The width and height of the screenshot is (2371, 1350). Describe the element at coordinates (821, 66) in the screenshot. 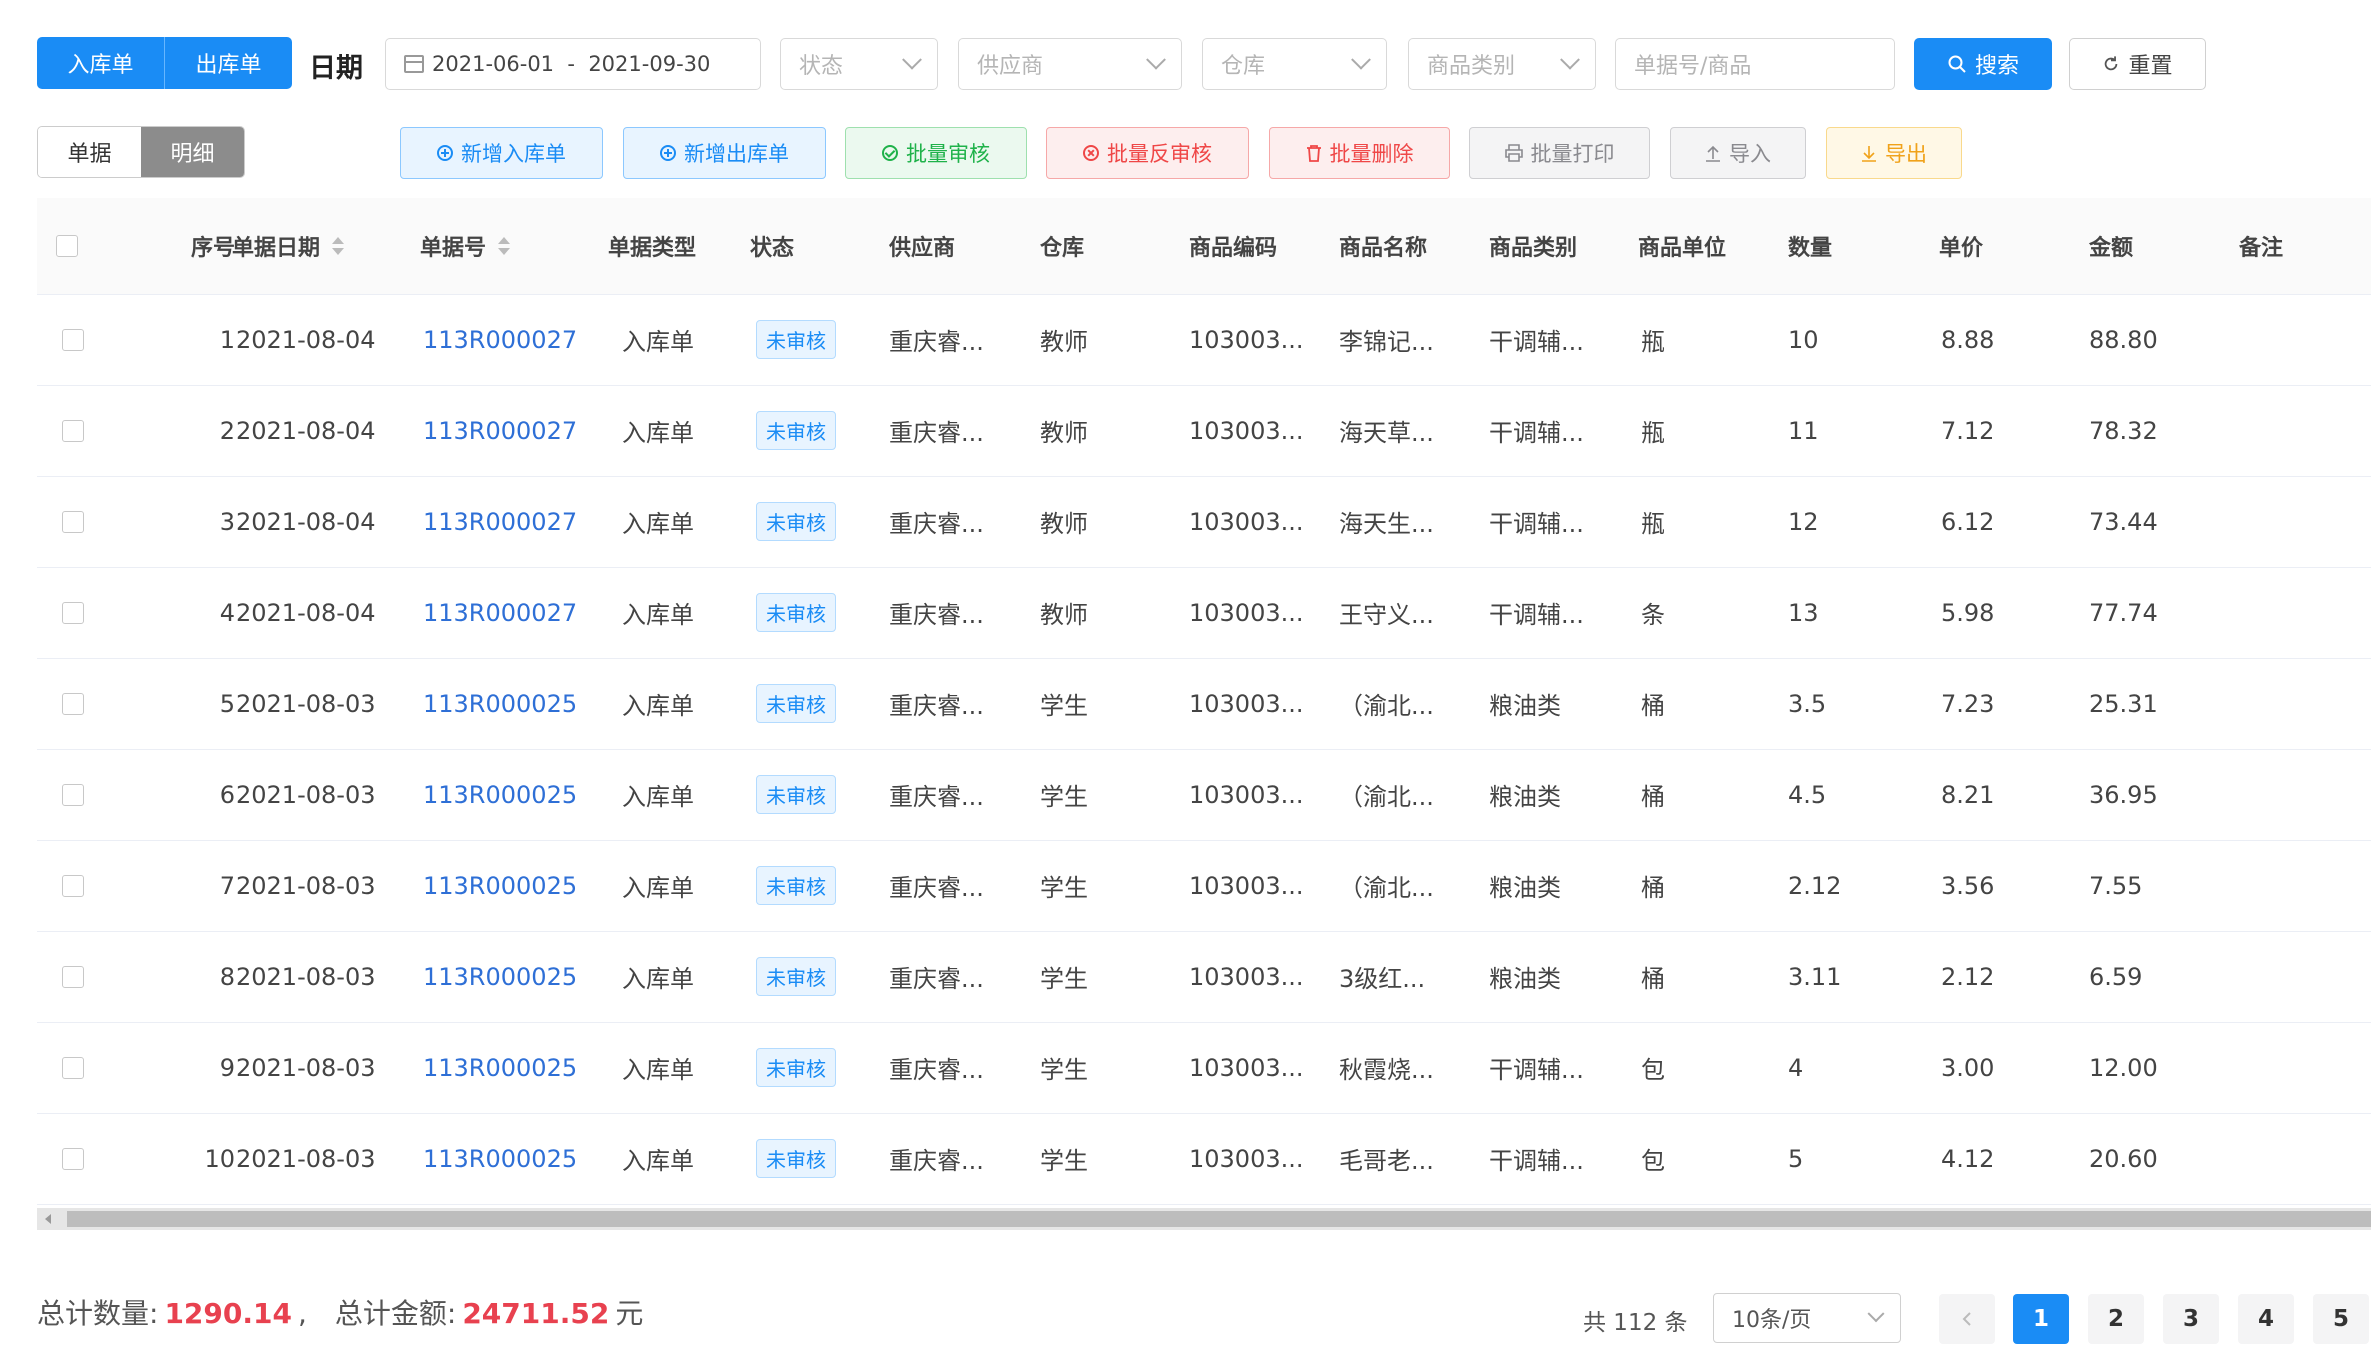

I see `status-select-placeholder: 状态` at that location.